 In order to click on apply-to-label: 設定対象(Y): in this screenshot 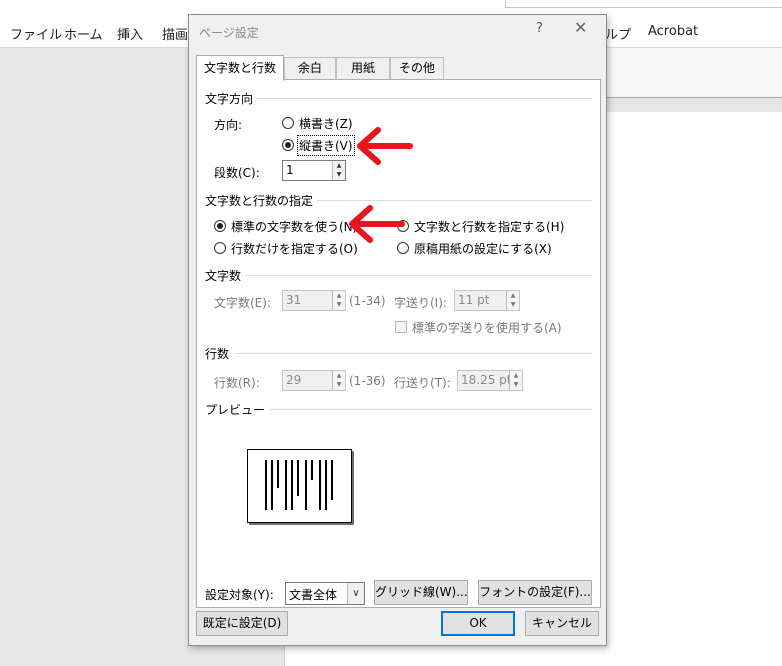, I will do `click(239, 595)`.